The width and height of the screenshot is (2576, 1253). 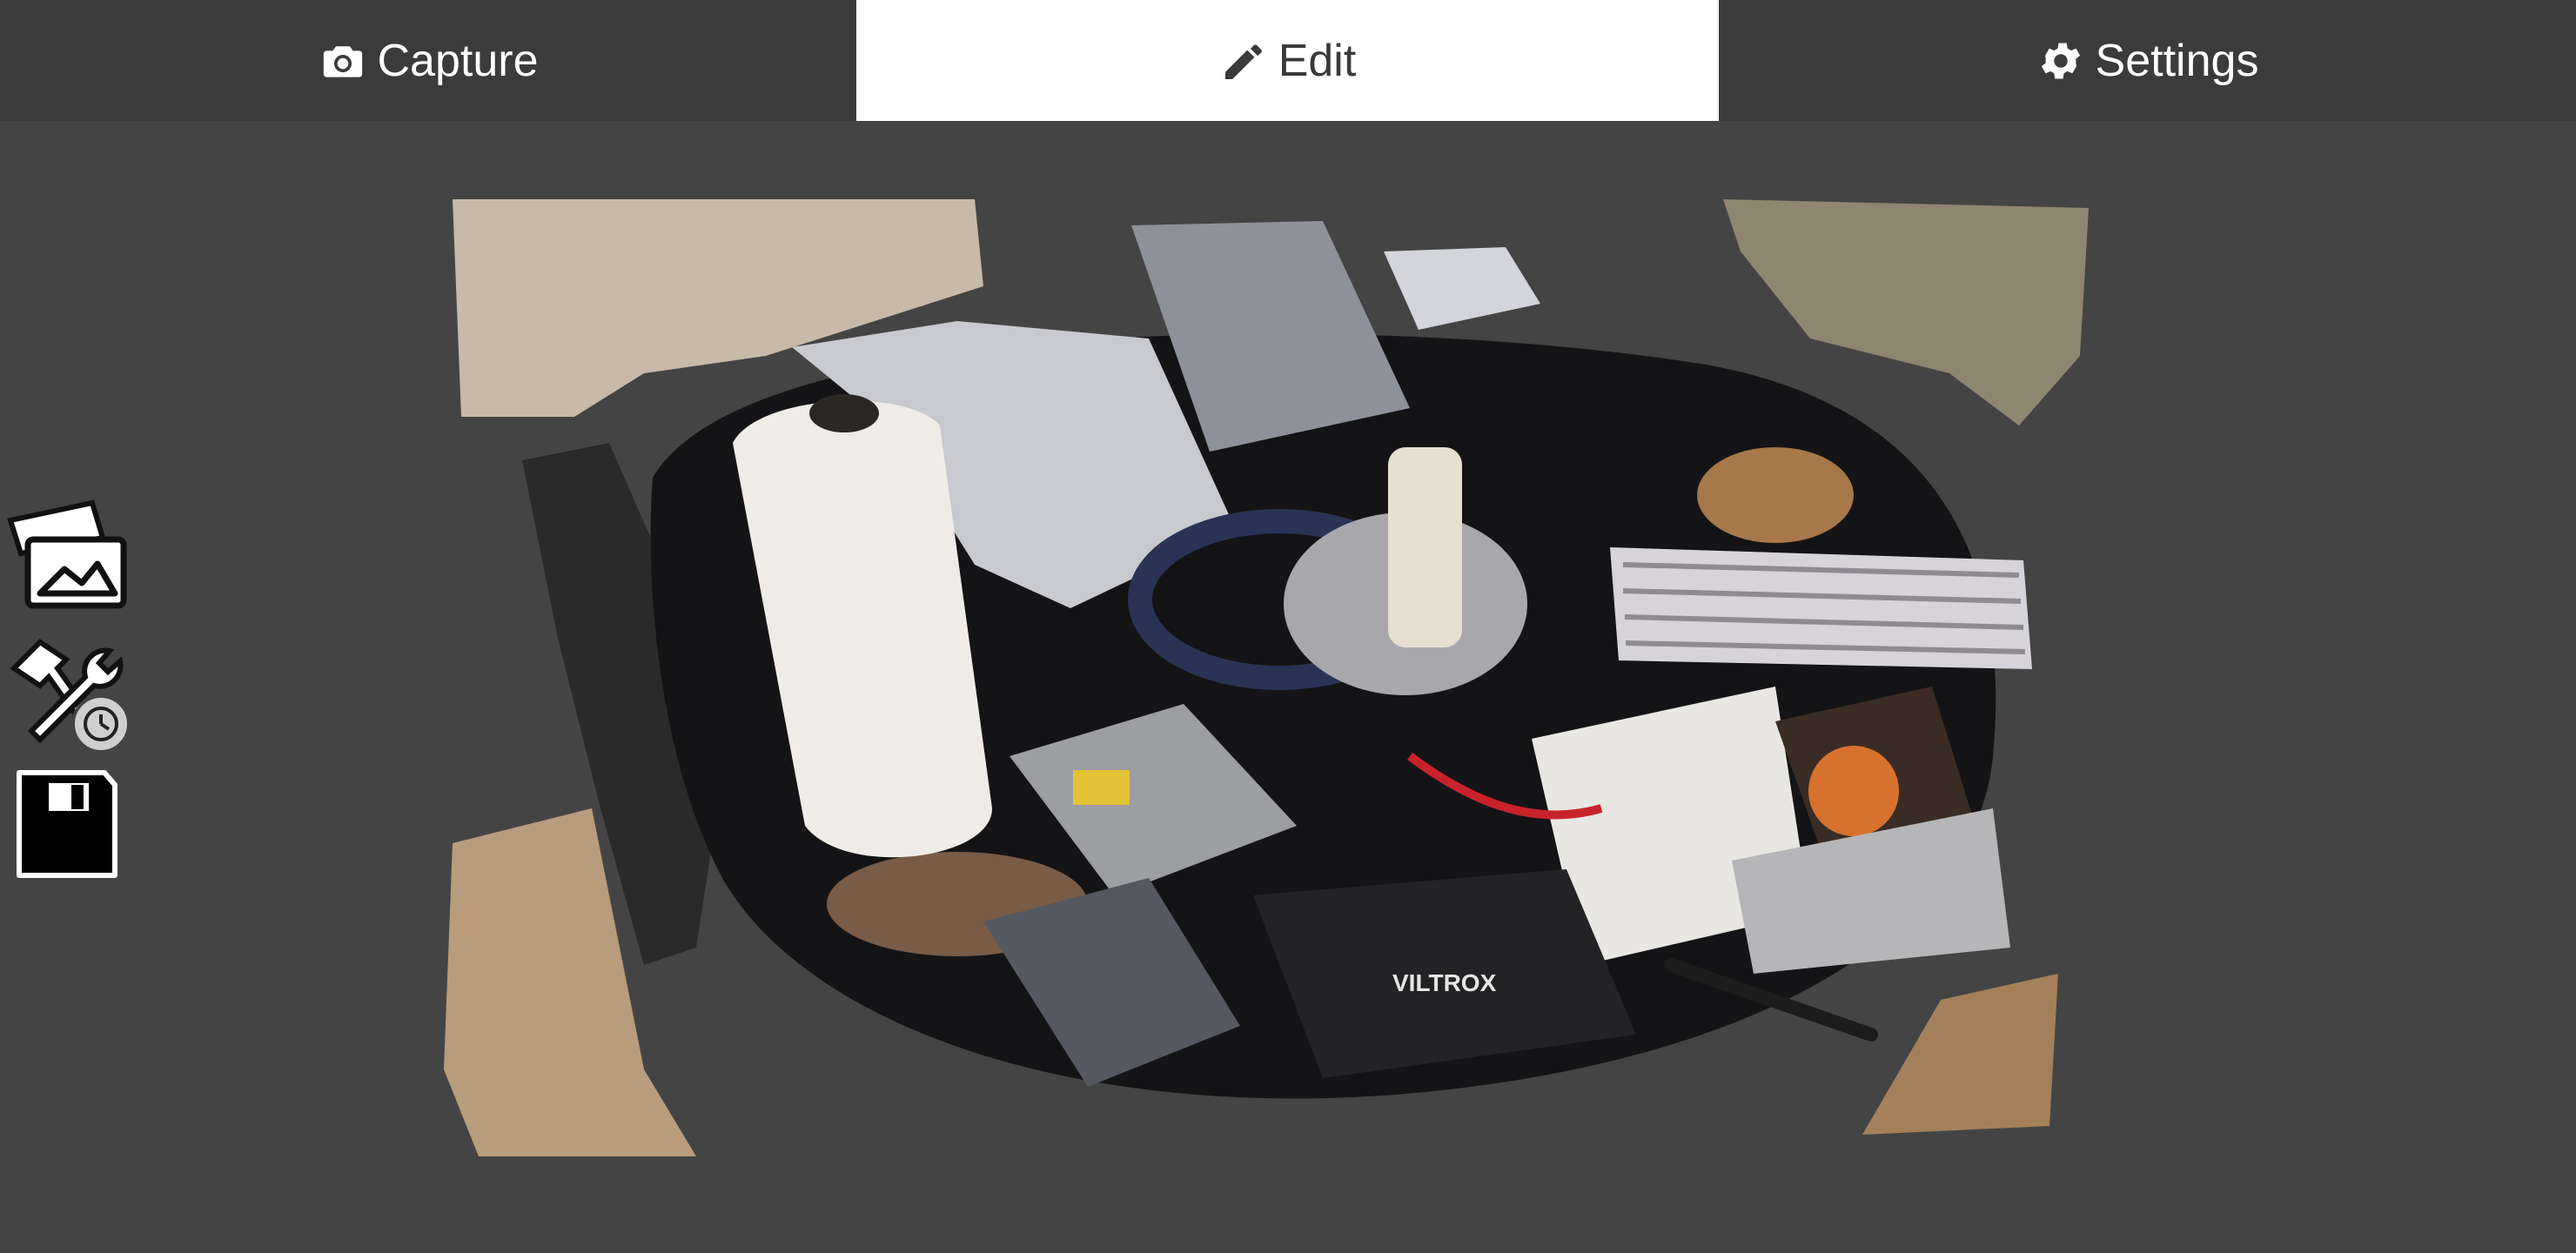 What do you see at coordinates (1243, 61) in the screenshot?
I see `pencil-icon` at bounding box center [1243, 61].